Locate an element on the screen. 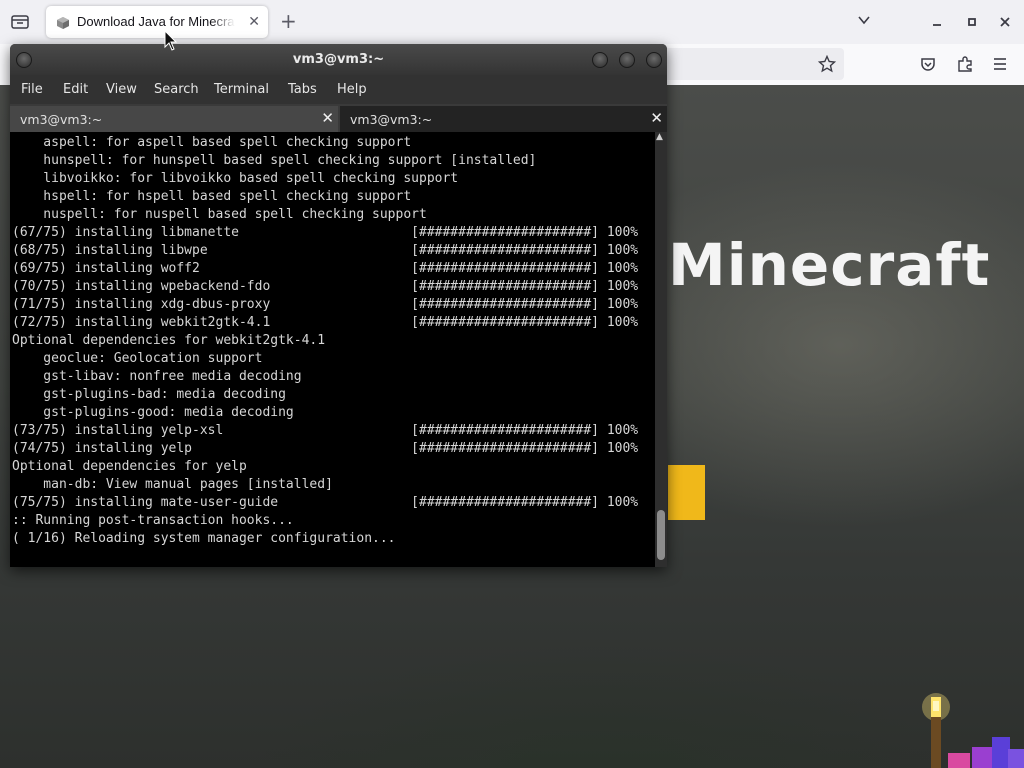  terminal-line: gst-libav: nonfree media decoding is located at coordinates (157, 376).